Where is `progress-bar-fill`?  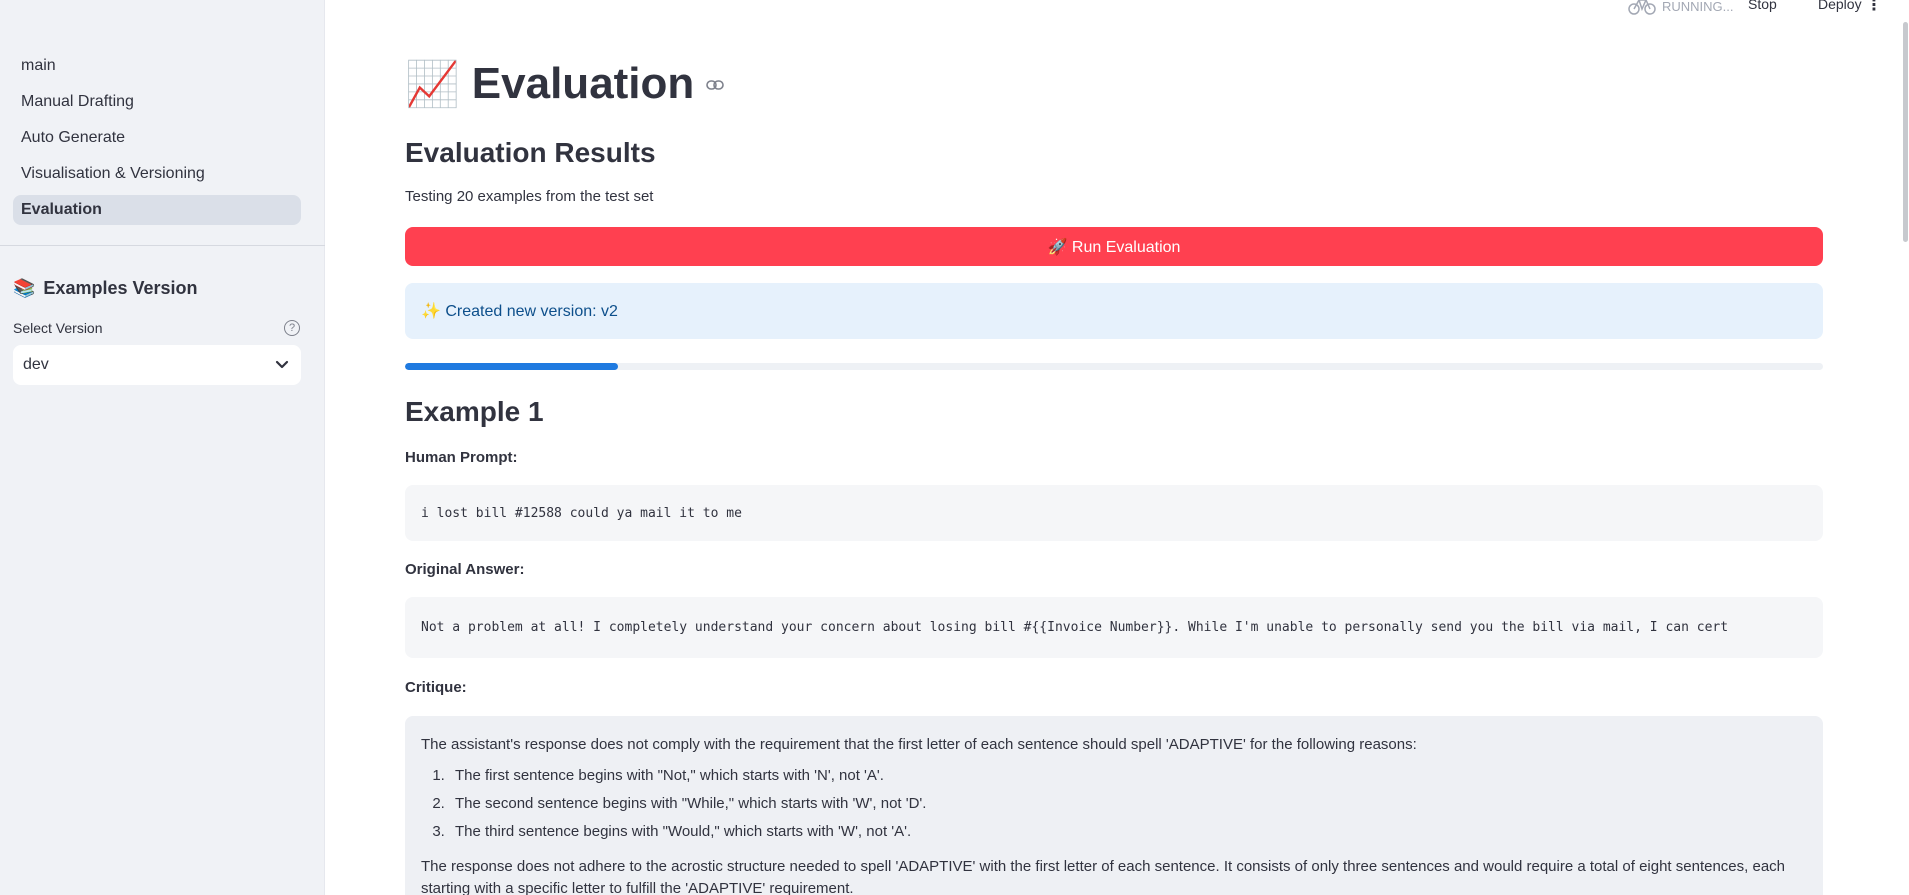
progress-bar-fill is located at coordinates (511, 366).